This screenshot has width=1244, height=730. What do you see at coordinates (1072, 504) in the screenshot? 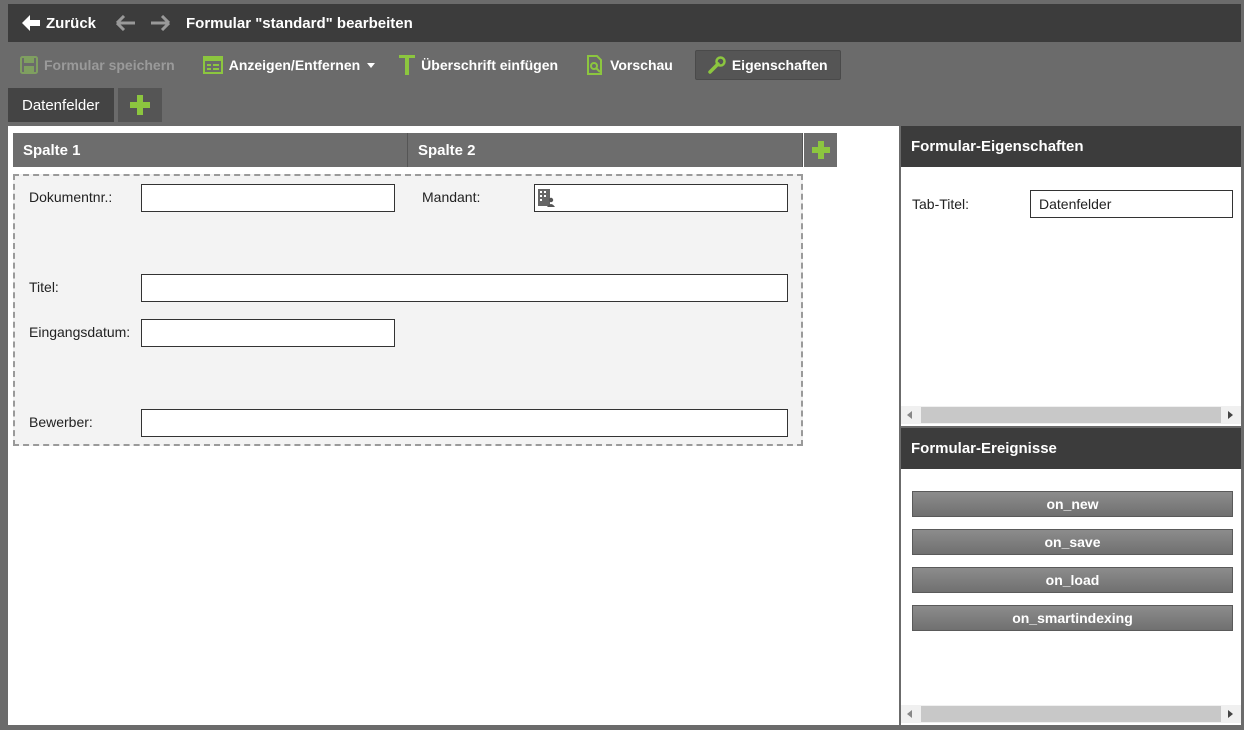
I see `on-new-button: on_new` at bounding box center [1072, 504].